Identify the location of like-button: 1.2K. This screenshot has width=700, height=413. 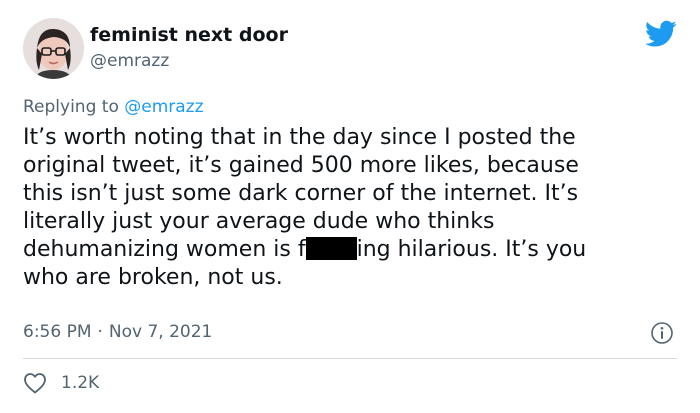
(61, 383).